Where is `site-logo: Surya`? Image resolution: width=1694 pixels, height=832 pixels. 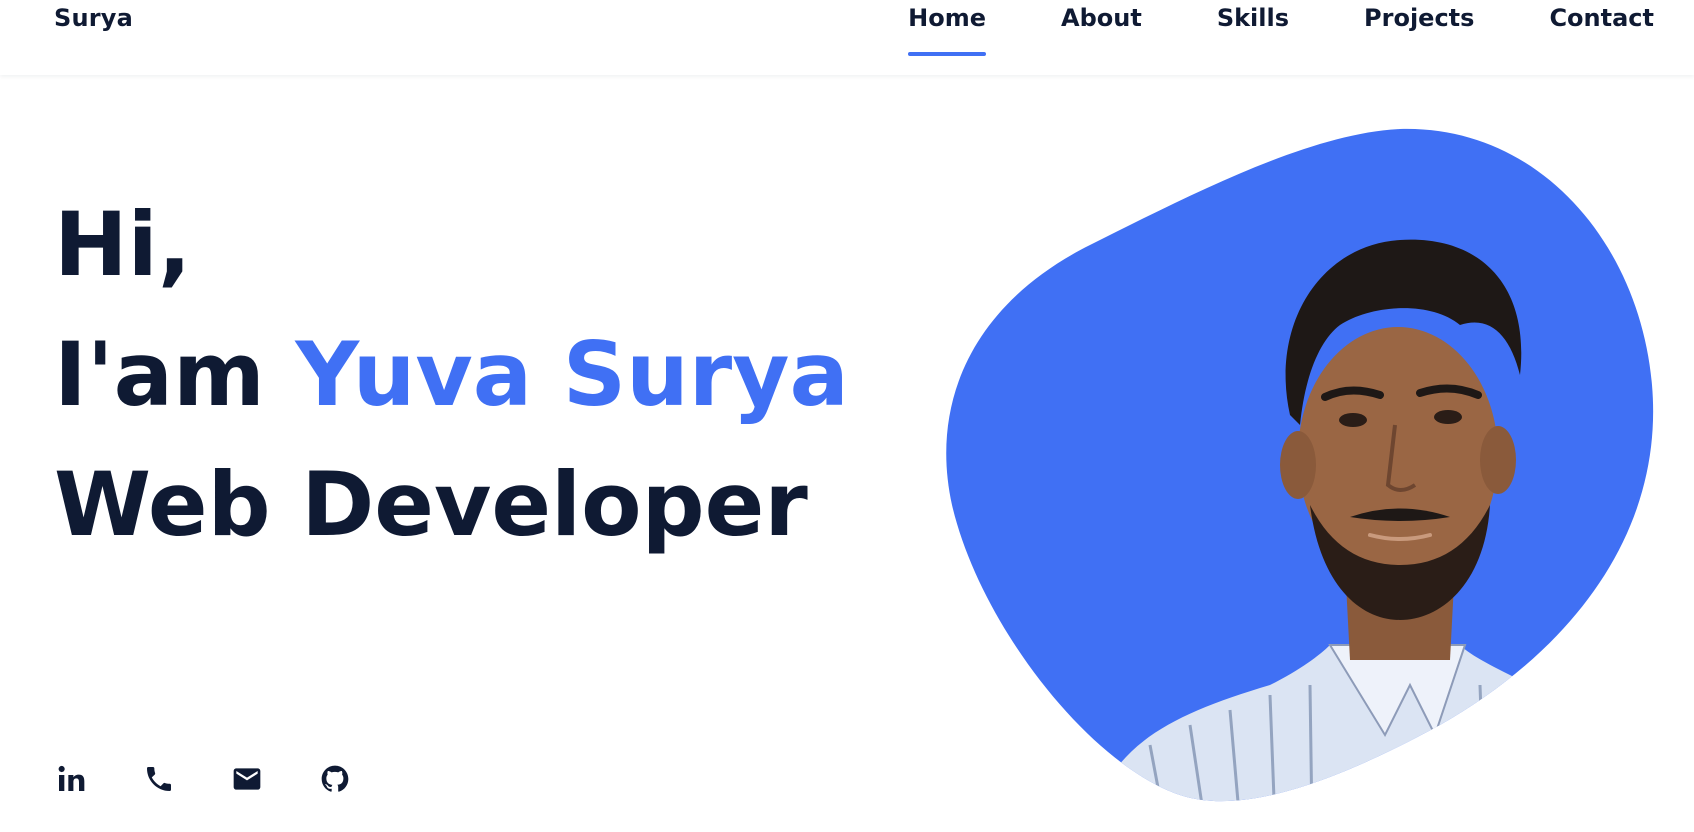 site-logo: Surya is located at coordinates (93, 18).